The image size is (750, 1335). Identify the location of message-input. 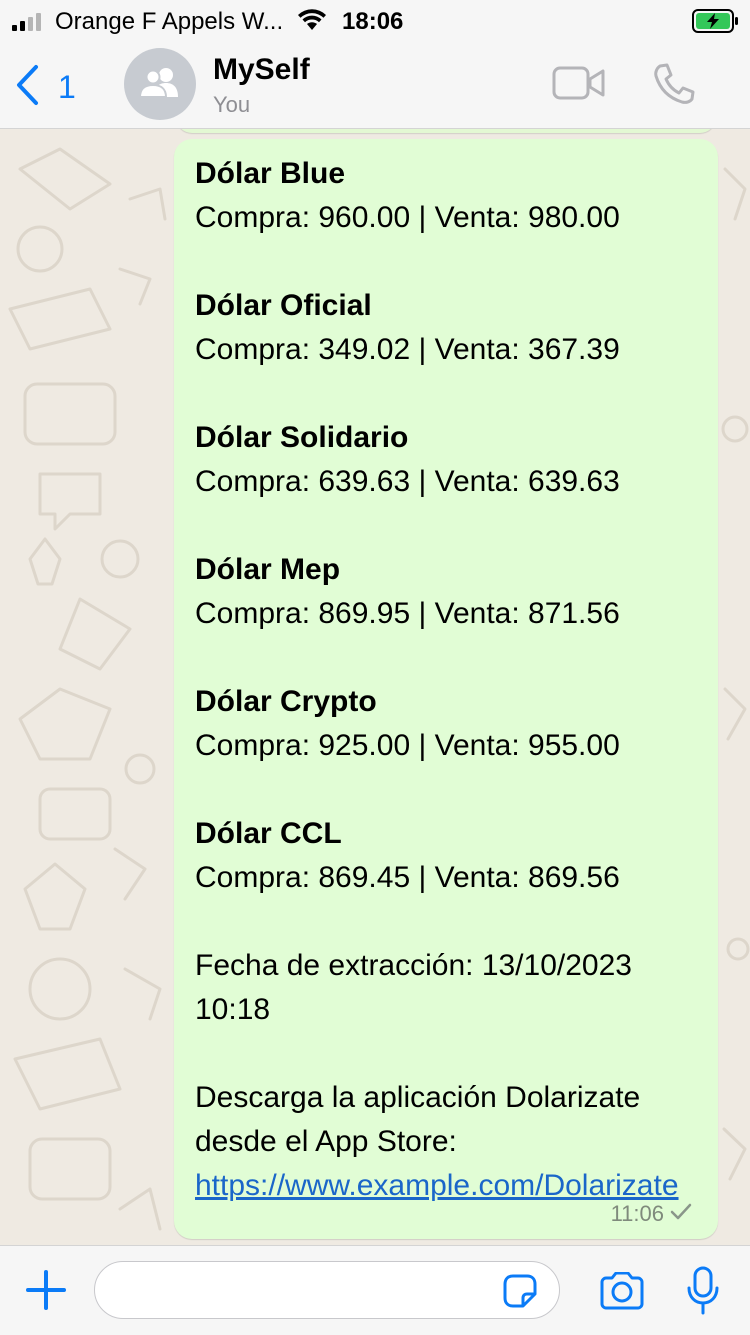
(305, 1291).